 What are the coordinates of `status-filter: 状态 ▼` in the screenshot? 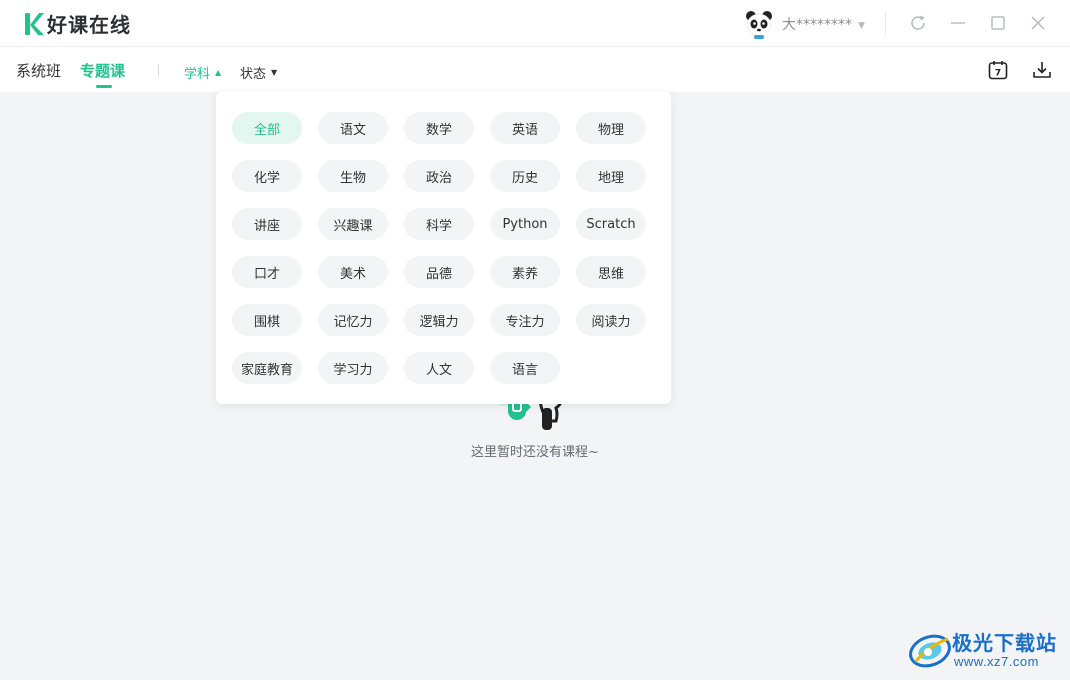 It's located at (258, 72).